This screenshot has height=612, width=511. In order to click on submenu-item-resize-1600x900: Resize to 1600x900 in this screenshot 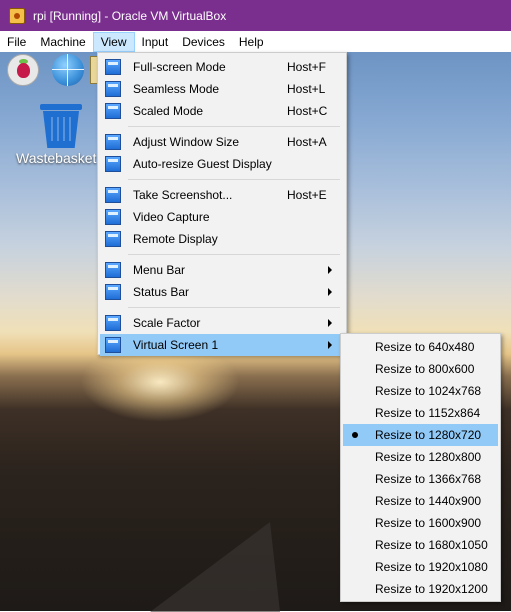, I will do `click(420, 523)`.